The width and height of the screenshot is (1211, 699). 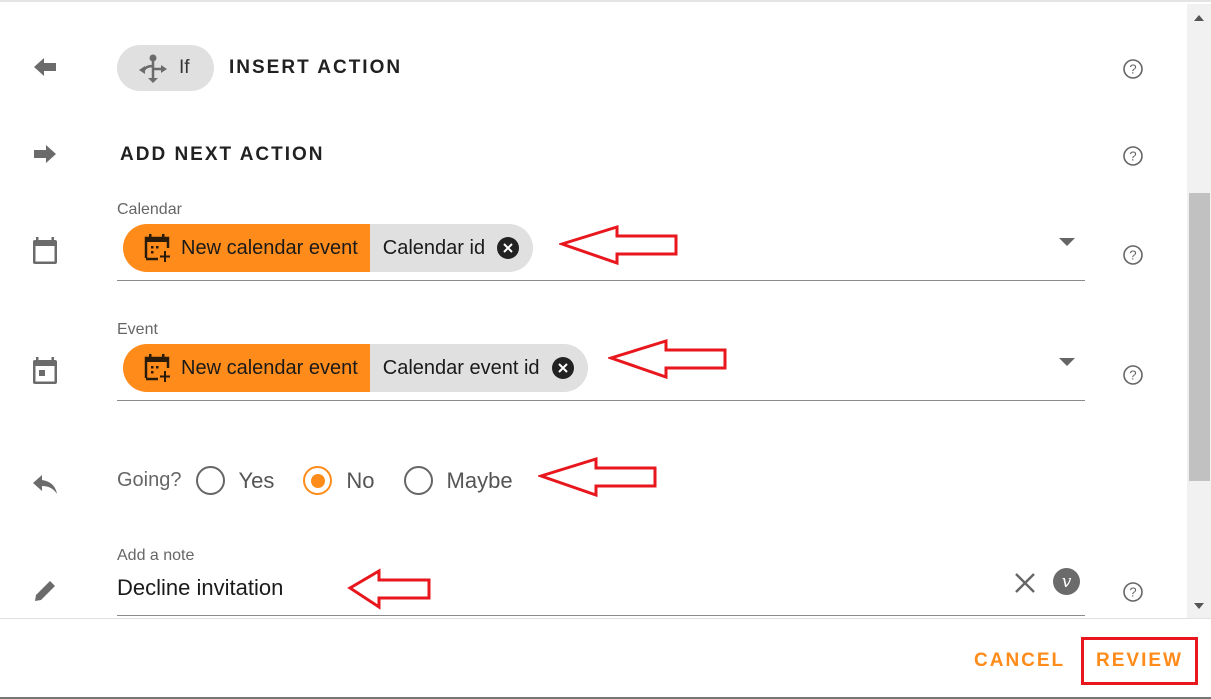 What do you see at coordinates (45, 484) in the screenshot?
I see `reply-icon` at bounding box center [45, 484].